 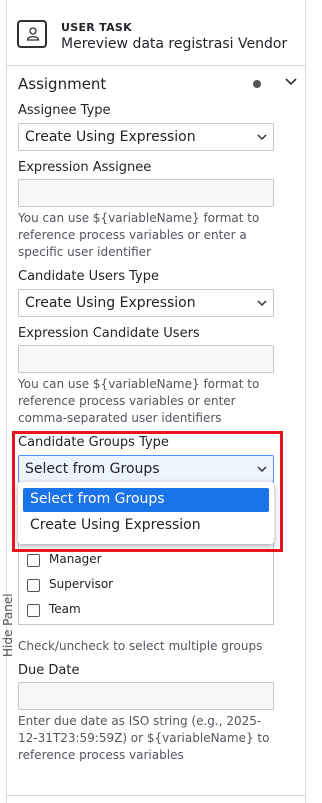 What do you see at coordinates (146, 696) in the screenshot?
I see `due-date-input` at bounding box center [146, 696].